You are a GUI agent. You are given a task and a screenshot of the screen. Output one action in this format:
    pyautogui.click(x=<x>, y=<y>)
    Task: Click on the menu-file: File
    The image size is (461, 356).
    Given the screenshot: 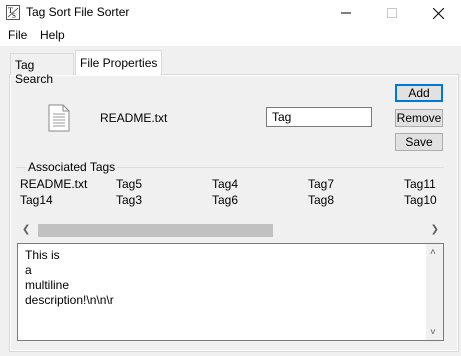 What is the action you would take?
    pyautogui.click(x=17, y=35)
    